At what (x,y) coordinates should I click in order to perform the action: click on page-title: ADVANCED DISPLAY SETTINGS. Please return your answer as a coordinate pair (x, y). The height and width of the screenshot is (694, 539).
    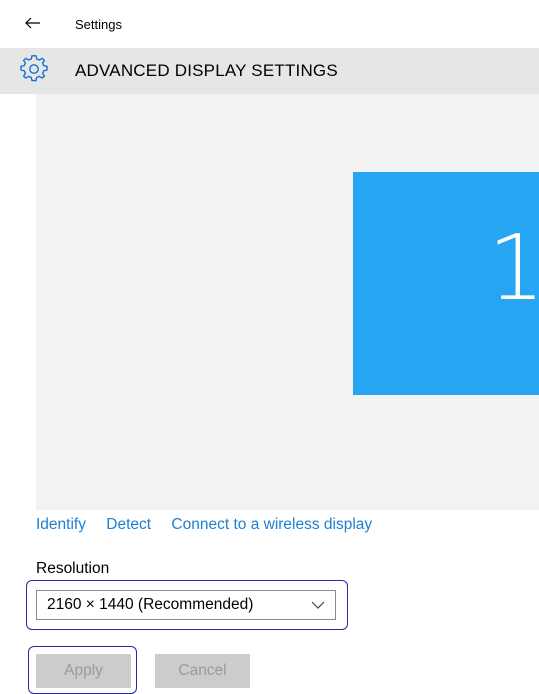
    Looking at the image, I should click on (206, 70).